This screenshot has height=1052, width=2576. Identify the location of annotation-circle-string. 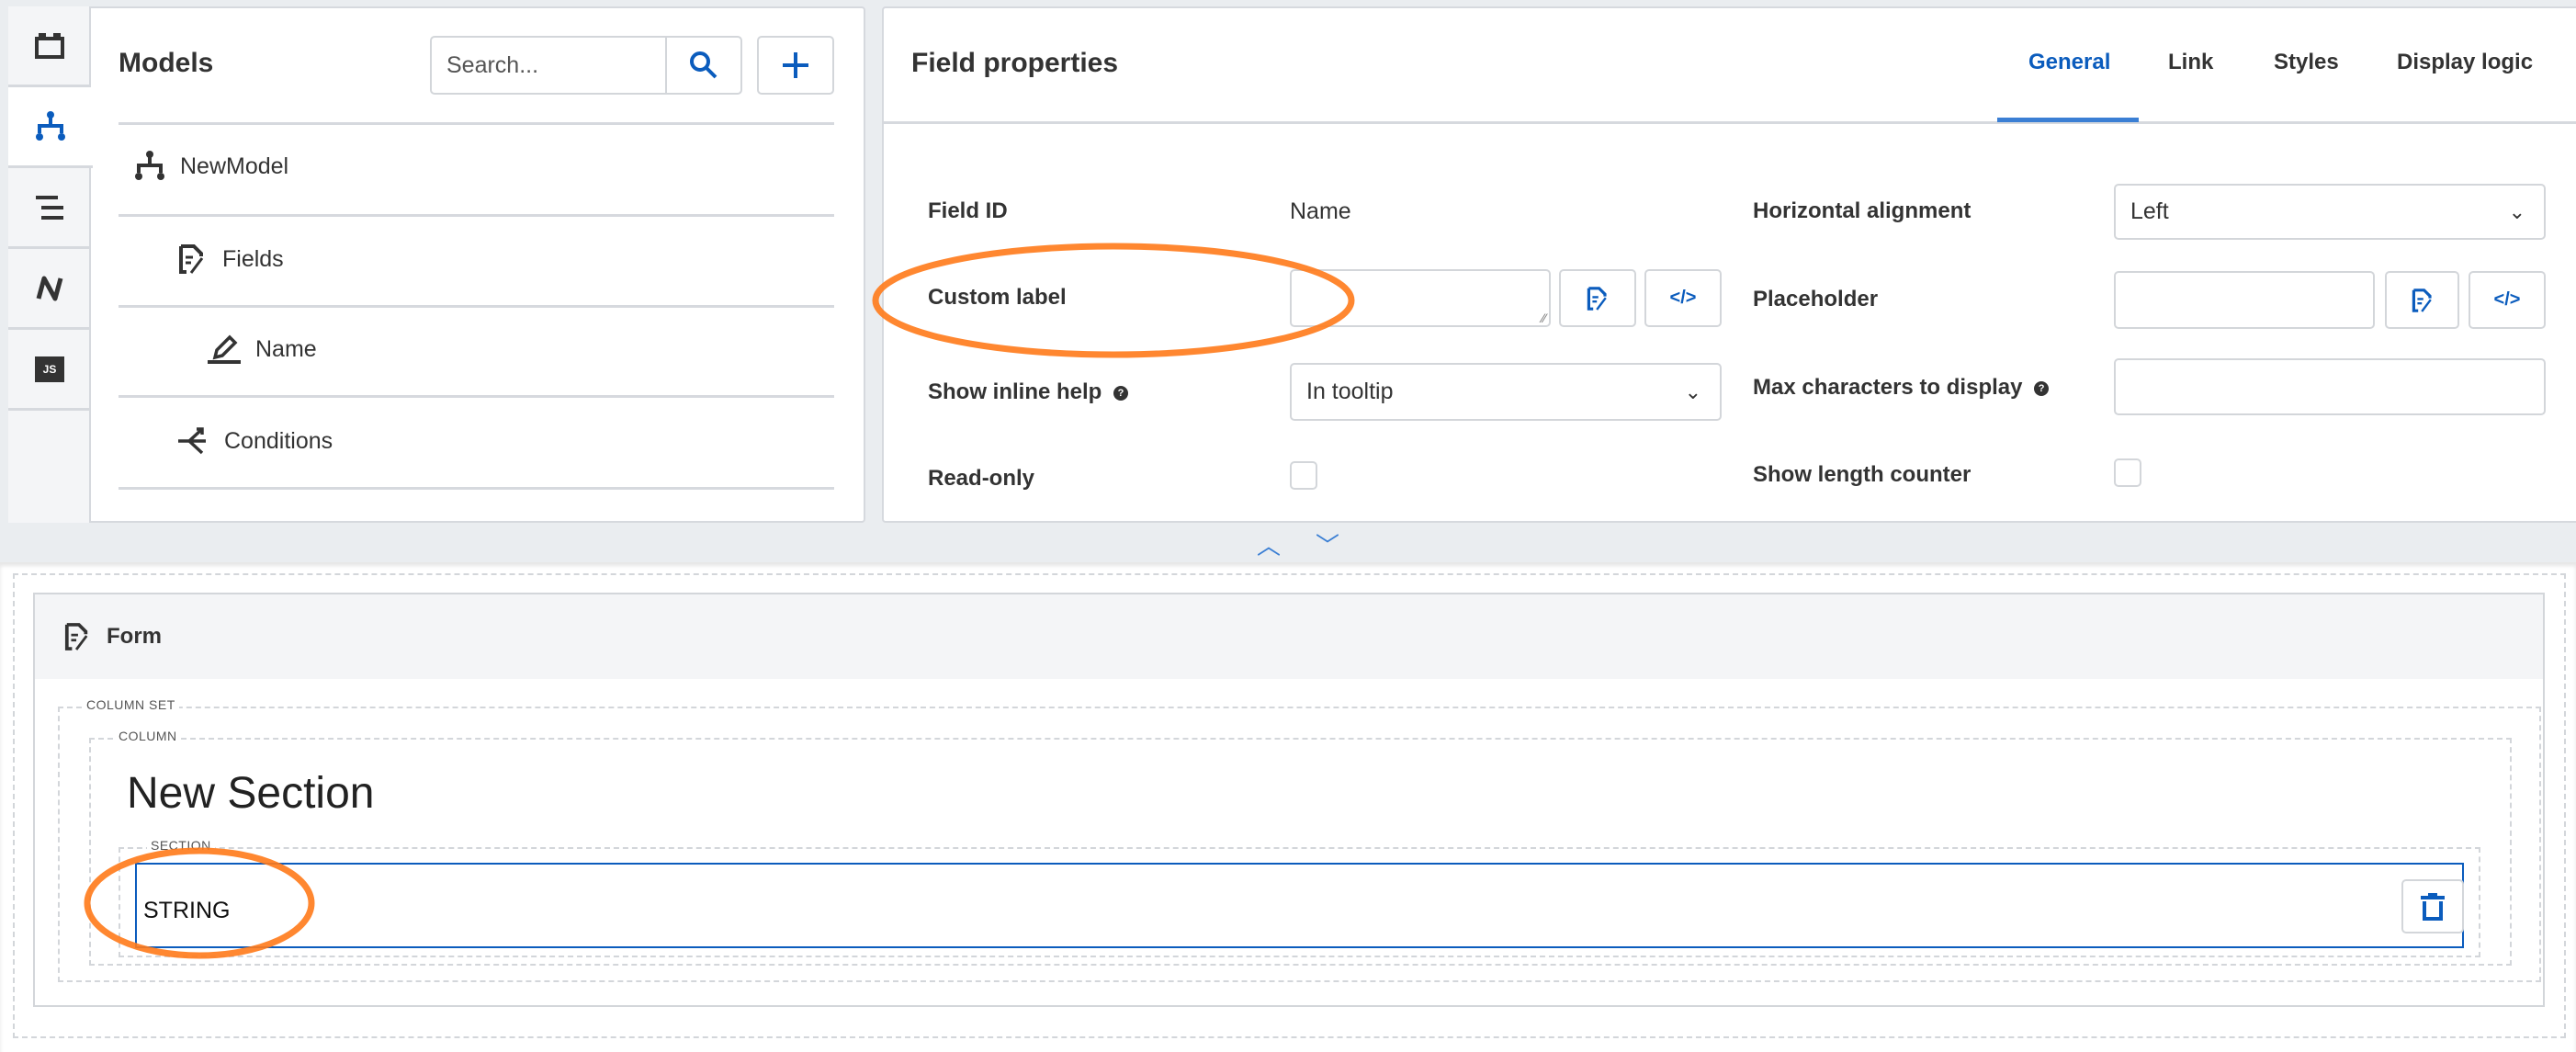
(199, 903).